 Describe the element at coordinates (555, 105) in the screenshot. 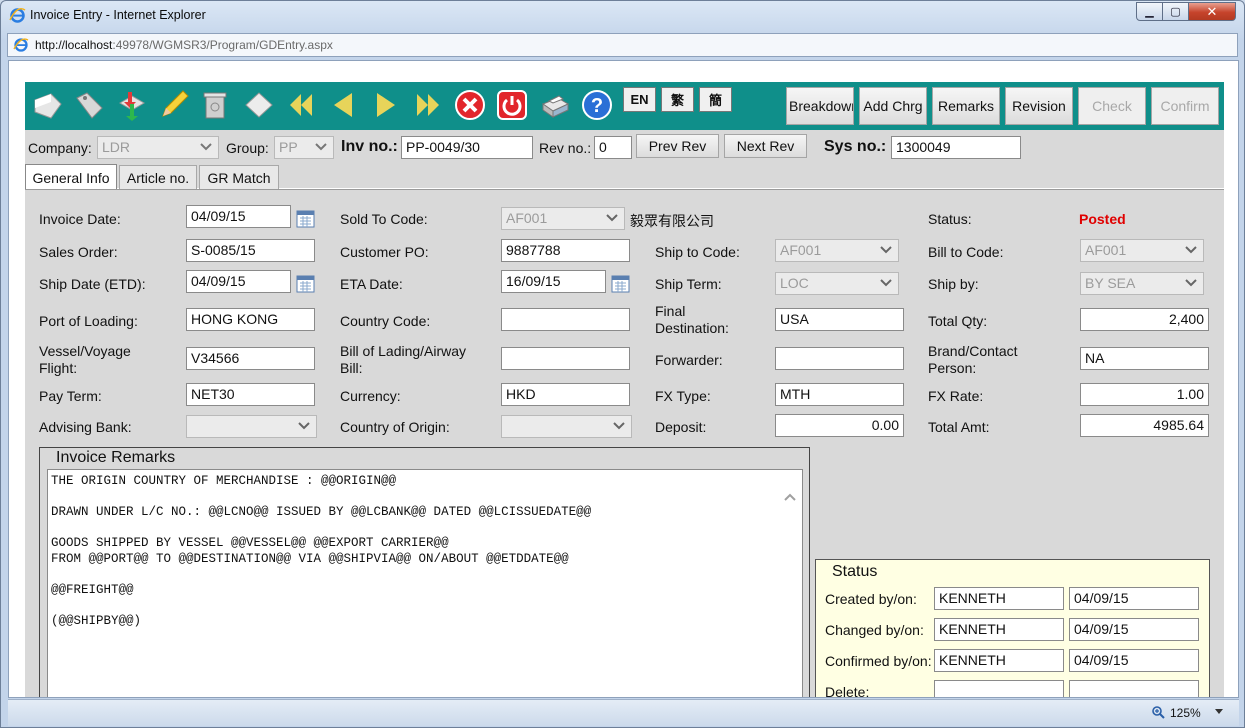

I see `print-icon` at that location.